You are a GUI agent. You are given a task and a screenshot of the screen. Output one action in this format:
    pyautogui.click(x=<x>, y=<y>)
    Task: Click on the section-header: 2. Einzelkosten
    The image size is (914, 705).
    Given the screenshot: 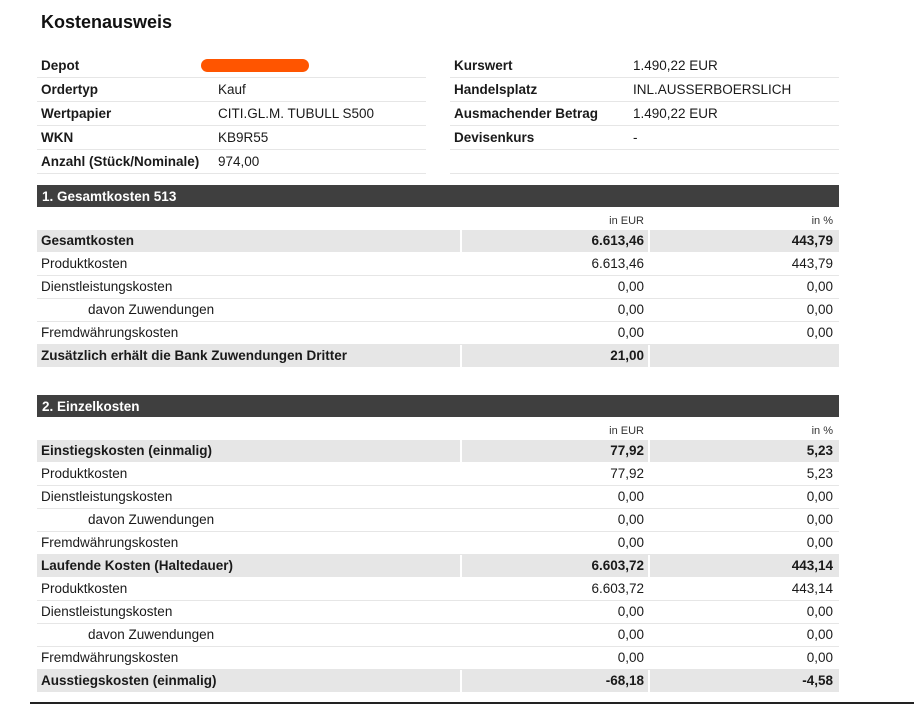 What is the action you would take?
    pyautogui.click(x=438, y=406)
    